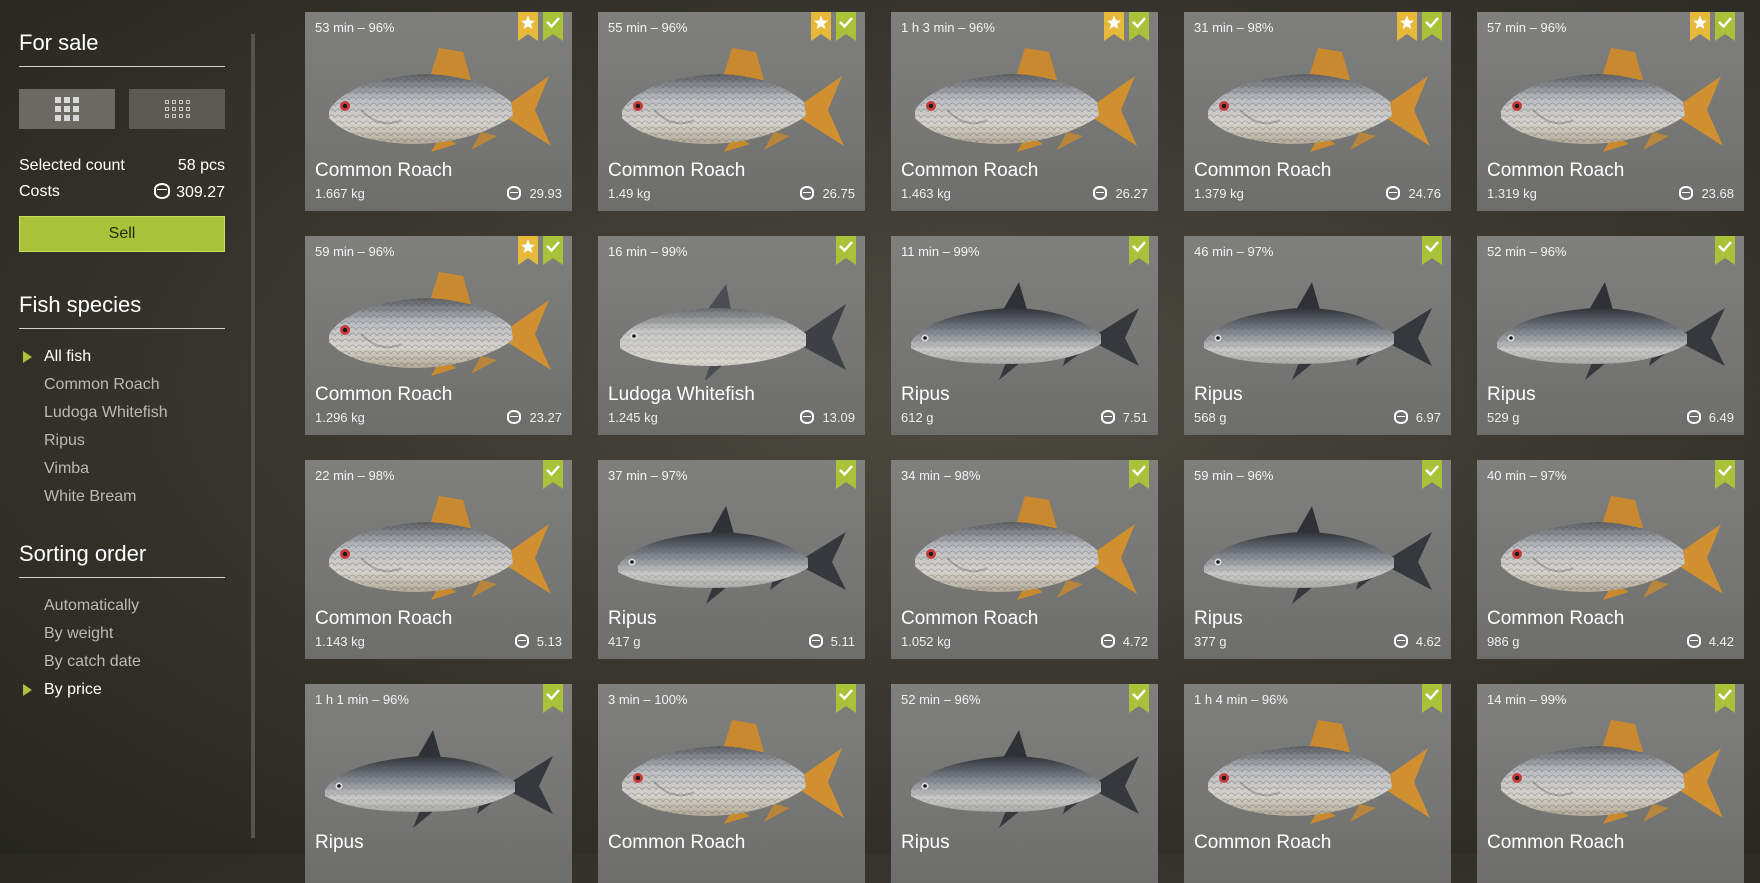 The image size is (1760, 883). I want to click on sort-option: By price, so click(122, 690).